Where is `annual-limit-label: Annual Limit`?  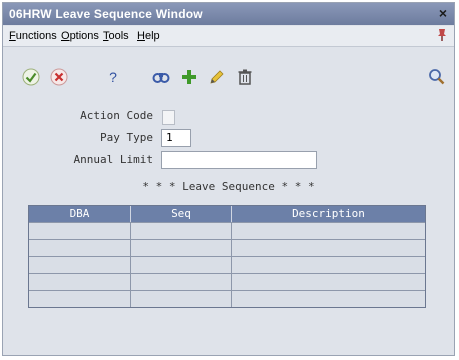 annual-limit-label: Annual Limit is located at coordinates (113, 159).